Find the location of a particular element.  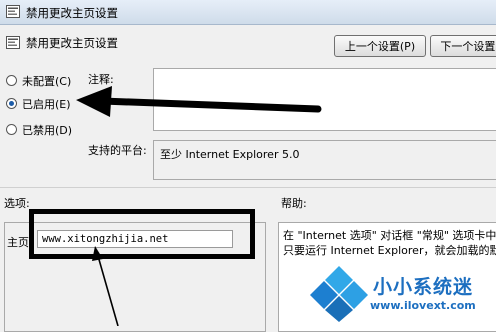

watermark-url: www.ilovext.com is located at coordinates (423, 305).